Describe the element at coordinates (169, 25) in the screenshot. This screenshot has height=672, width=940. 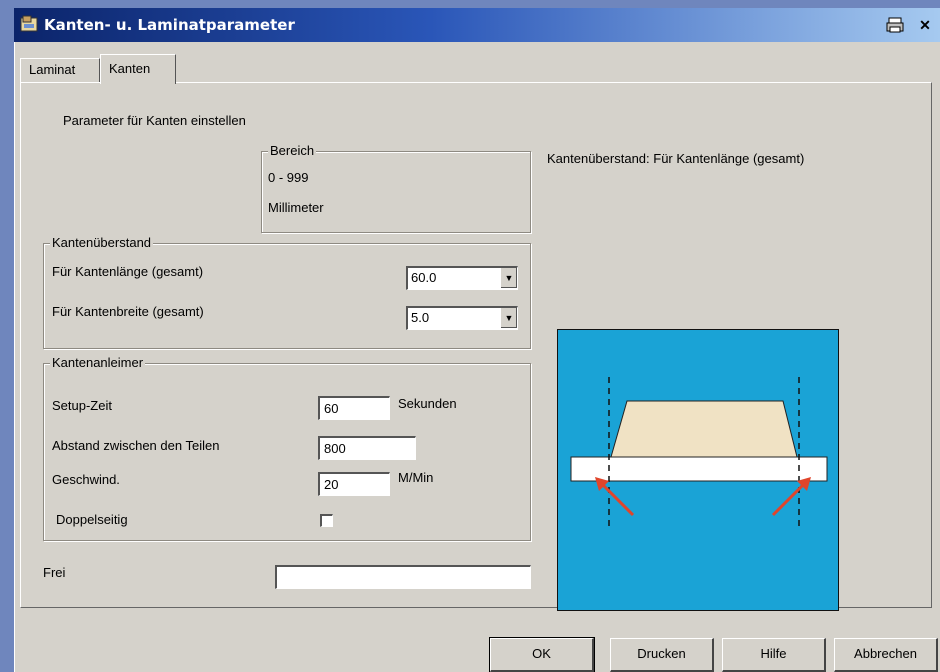
I see `window-title: Kanten- u. Laminatparameter` at that location.